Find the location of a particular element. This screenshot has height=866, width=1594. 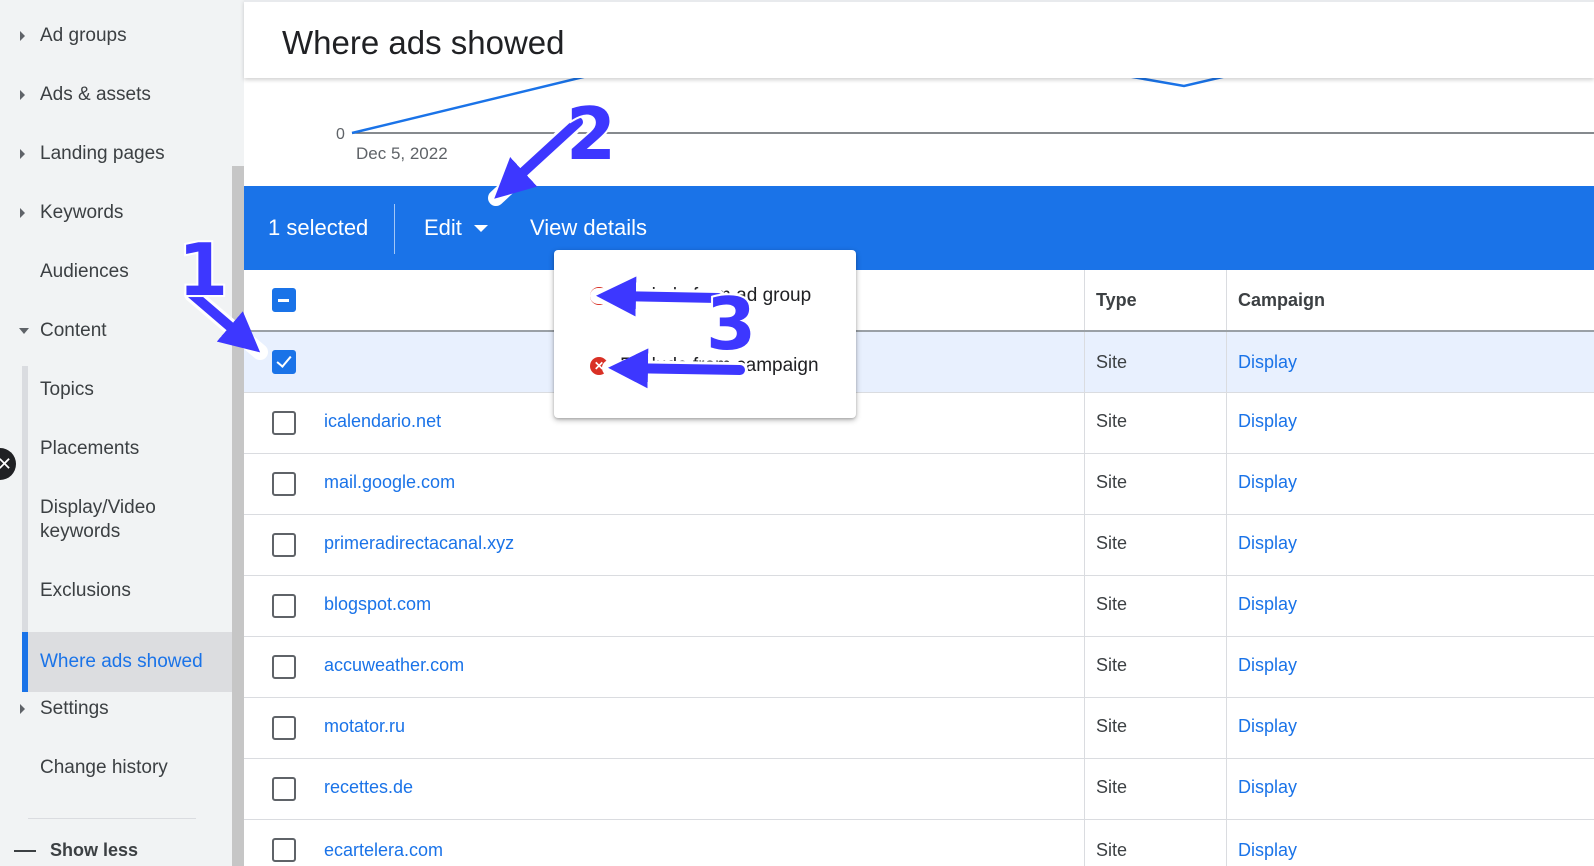

table-header: Type Campaign is located at coordinates (919, 301).